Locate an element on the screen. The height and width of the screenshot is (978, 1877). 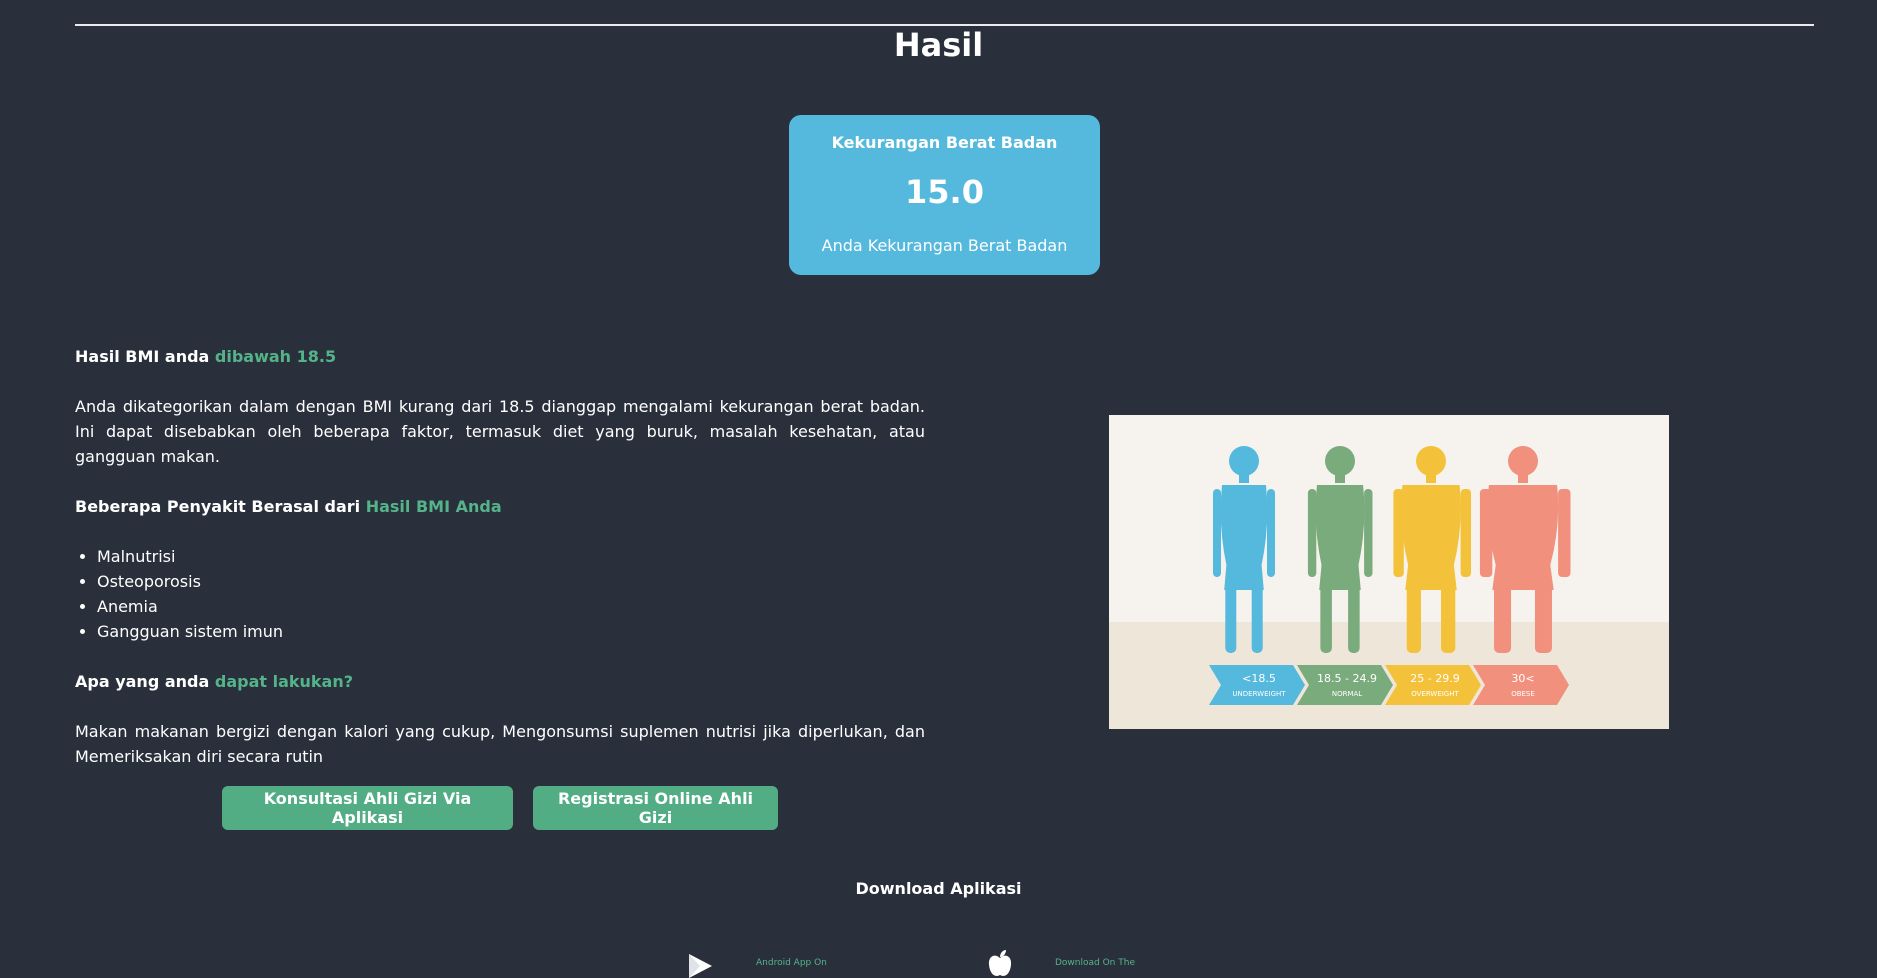
download-title: Download Aplikasi is located at coordinates (938, 888).